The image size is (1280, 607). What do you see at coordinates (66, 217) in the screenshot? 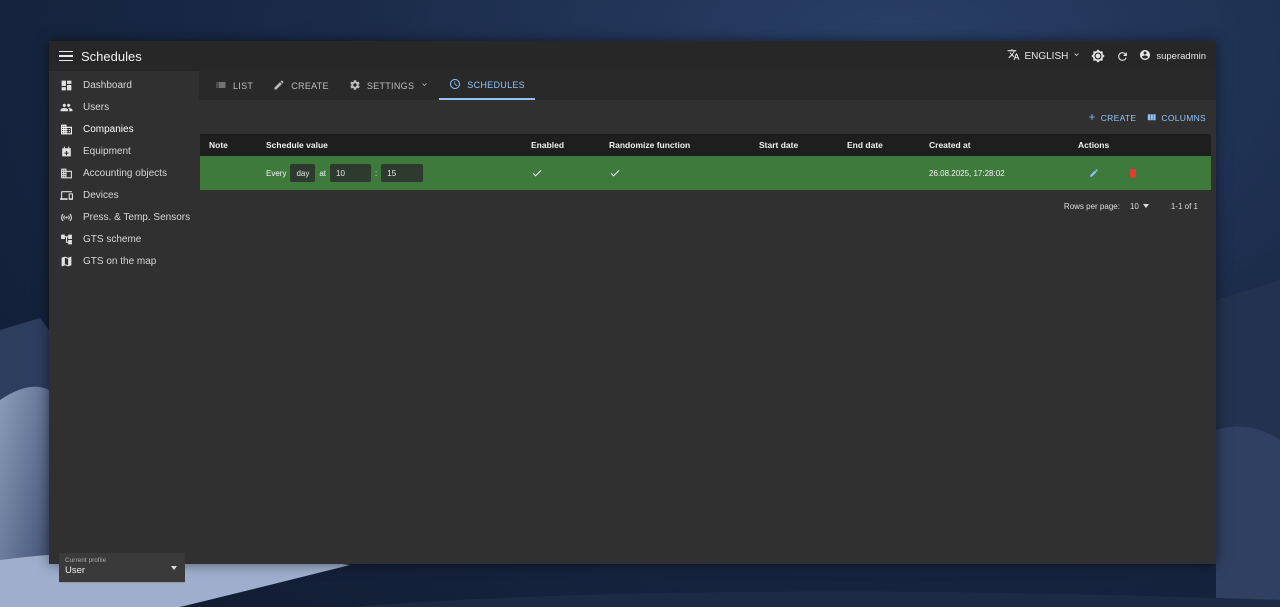
I see `sensors-icon` at bounding box center [66, 217].